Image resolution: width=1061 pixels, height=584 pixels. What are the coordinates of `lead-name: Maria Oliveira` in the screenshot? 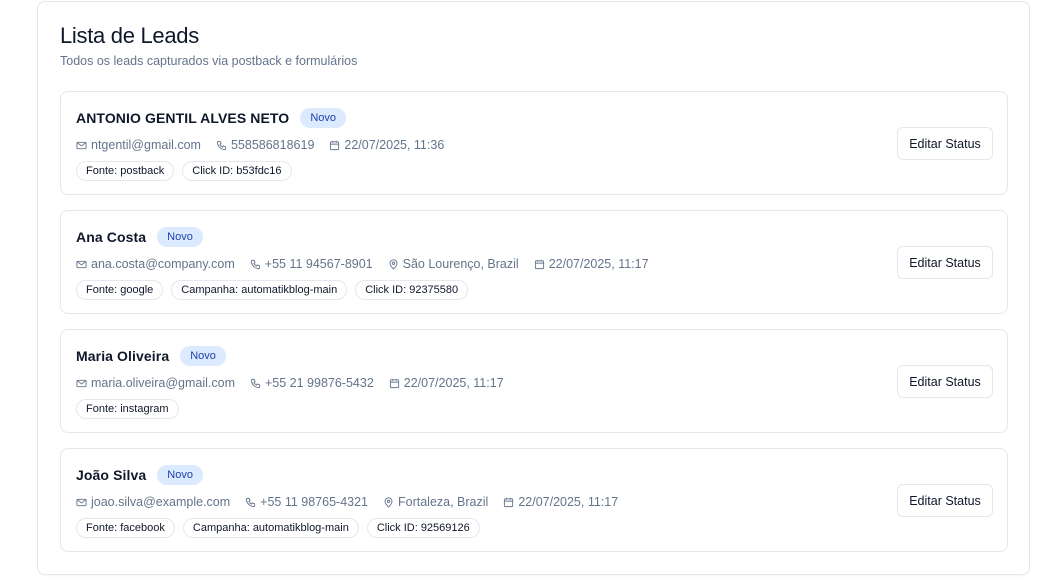 It's located at (123, 356).